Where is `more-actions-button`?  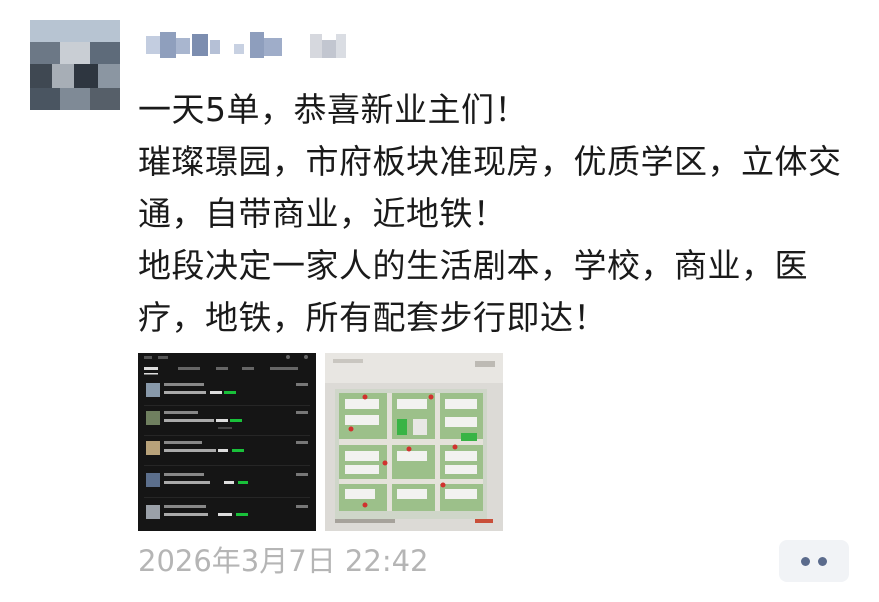
more-actions-button is located at coordinates (814, 561).